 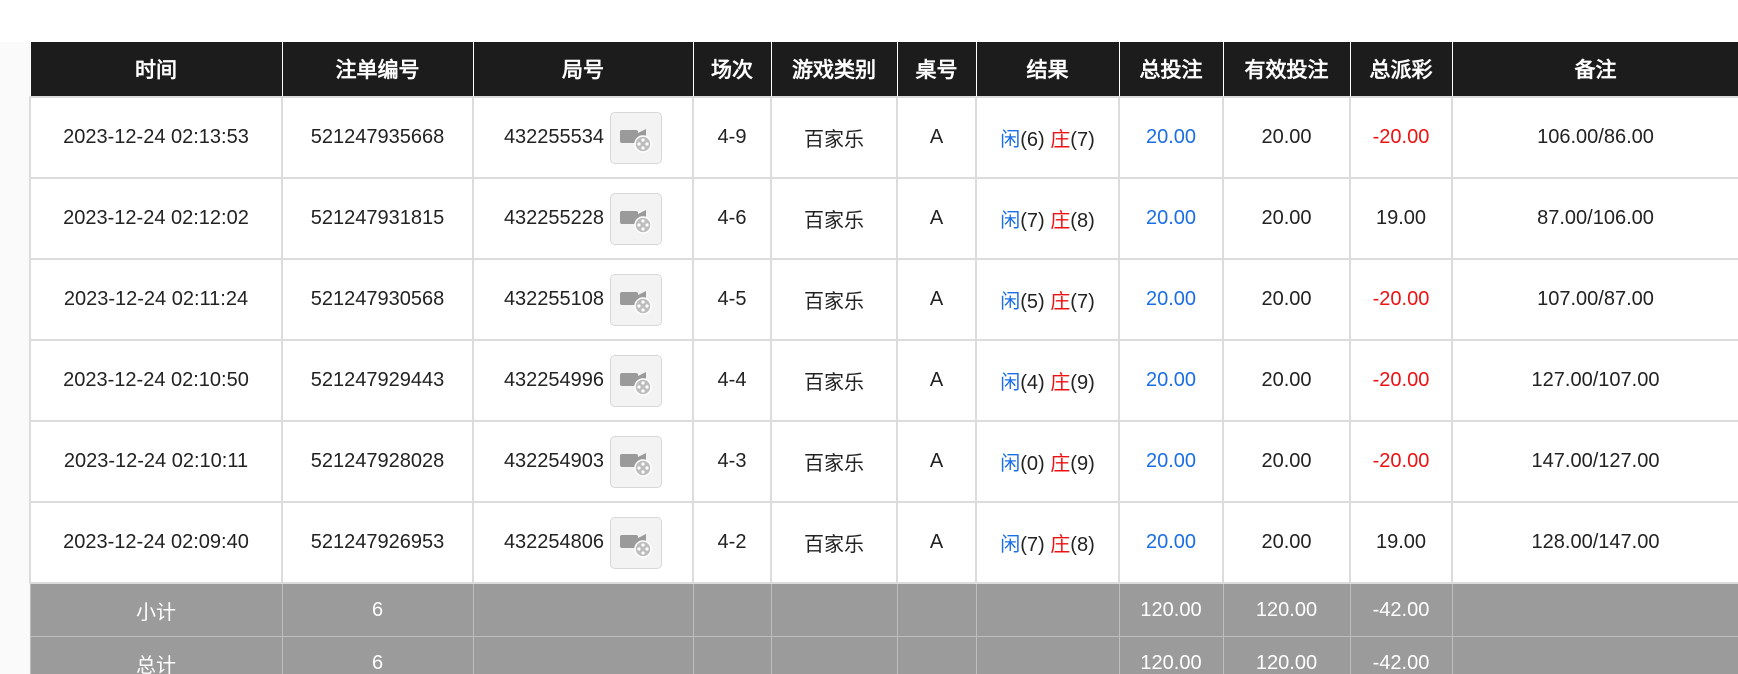 What do you see at coordinates (554, 299) in the screenshot?
I see `round-no-text: 432255108` at bounding box center [554, 299].